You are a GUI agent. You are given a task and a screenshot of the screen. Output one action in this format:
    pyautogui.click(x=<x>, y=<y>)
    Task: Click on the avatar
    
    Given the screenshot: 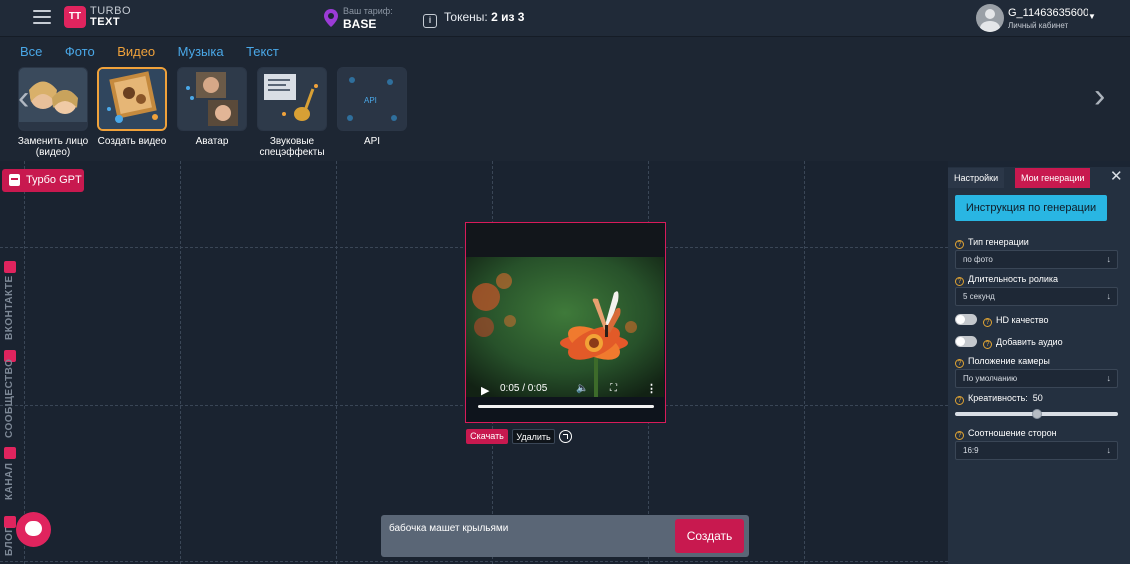 What is the action you would take?
    pyautogui.click(x=990, y=18)
    